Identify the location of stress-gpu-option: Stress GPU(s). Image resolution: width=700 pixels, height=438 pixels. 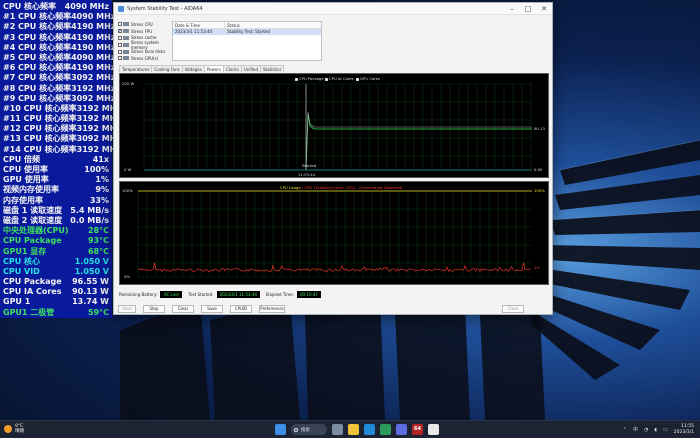
(147, 58).